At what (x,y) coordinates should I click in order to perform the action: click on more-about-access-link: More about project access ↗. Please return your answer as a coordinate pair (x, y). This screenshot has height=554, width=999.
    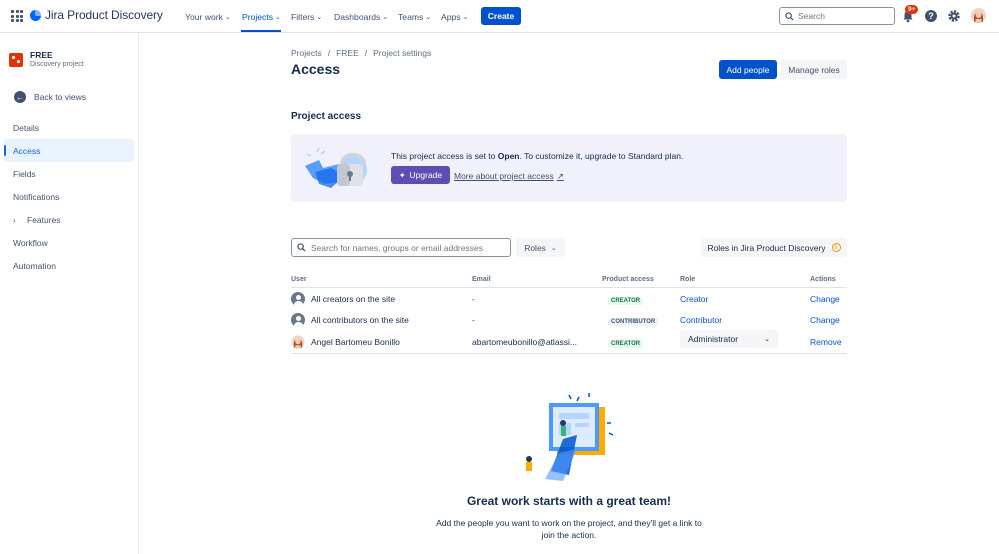
    Looking at the image, I should click on (509, 176).